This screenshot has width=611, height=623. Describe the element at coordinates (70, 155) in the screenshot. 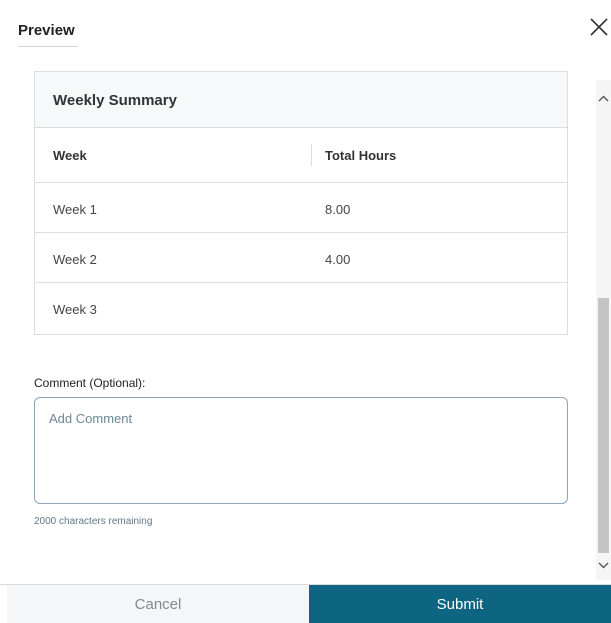

I see `column-header-week: Week` at that location.